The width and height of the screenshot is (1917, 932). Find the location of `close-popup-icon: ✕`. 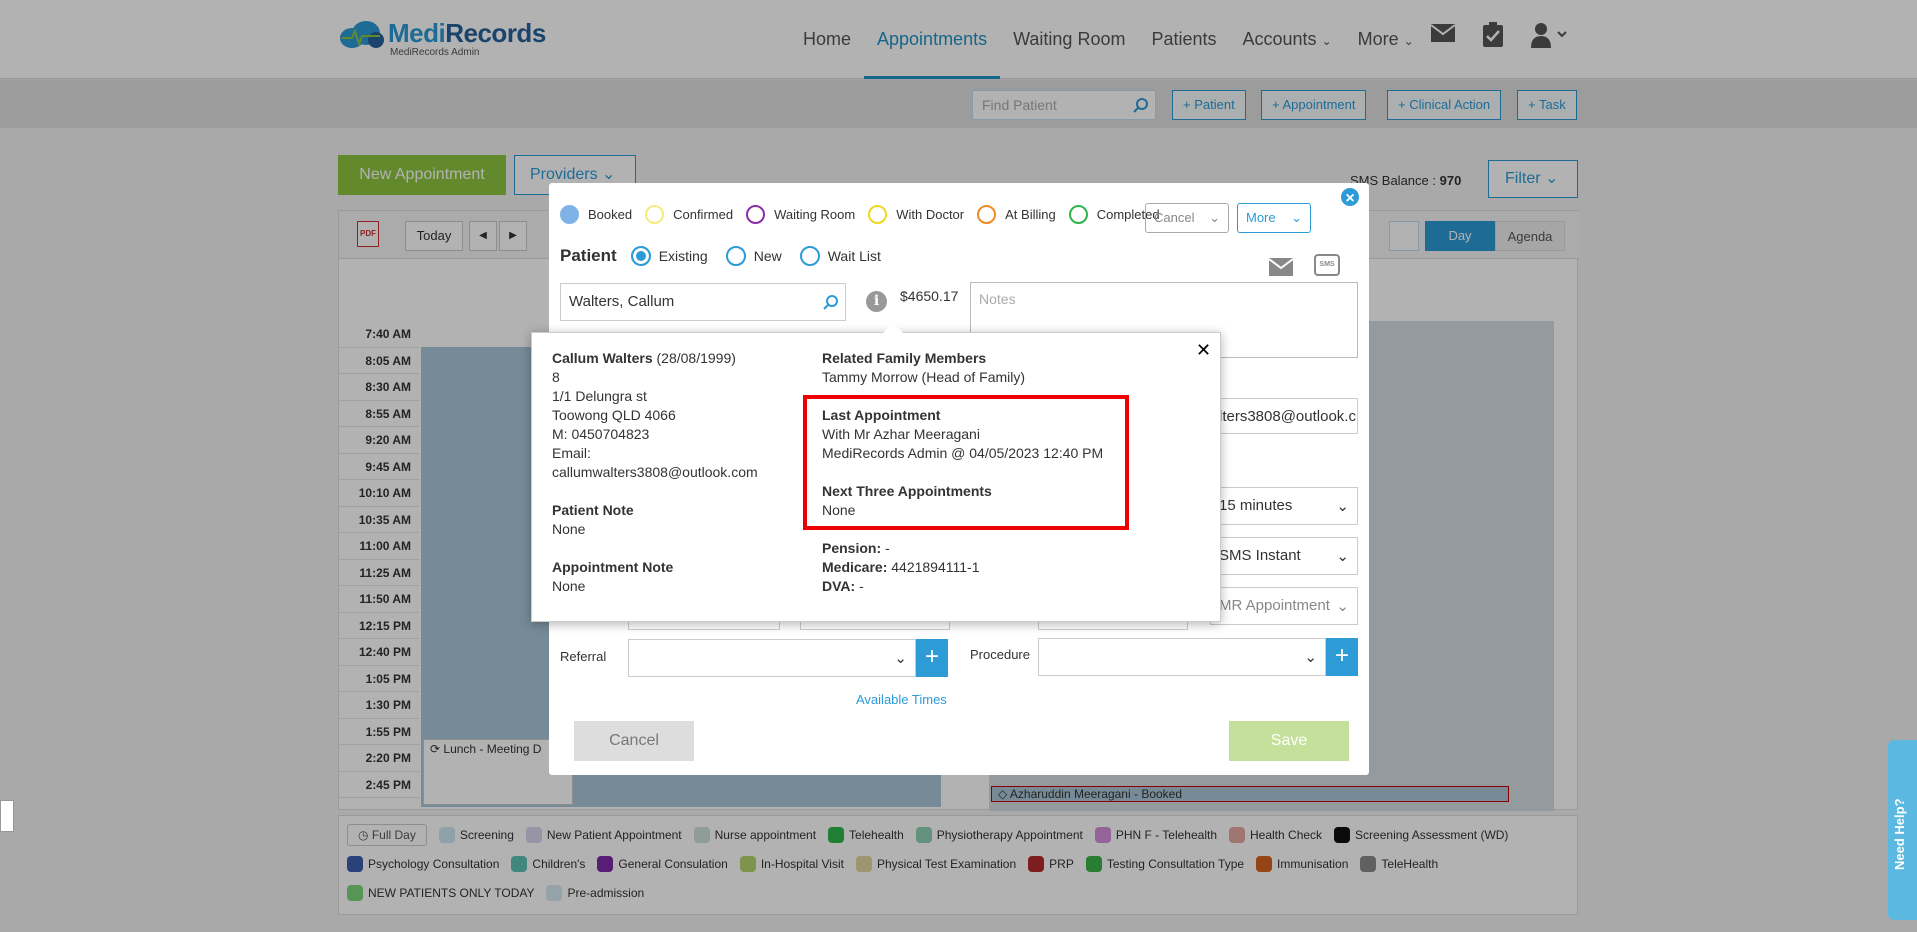

close-popup-icon: ✕ is located at coordinates (1203, 350).